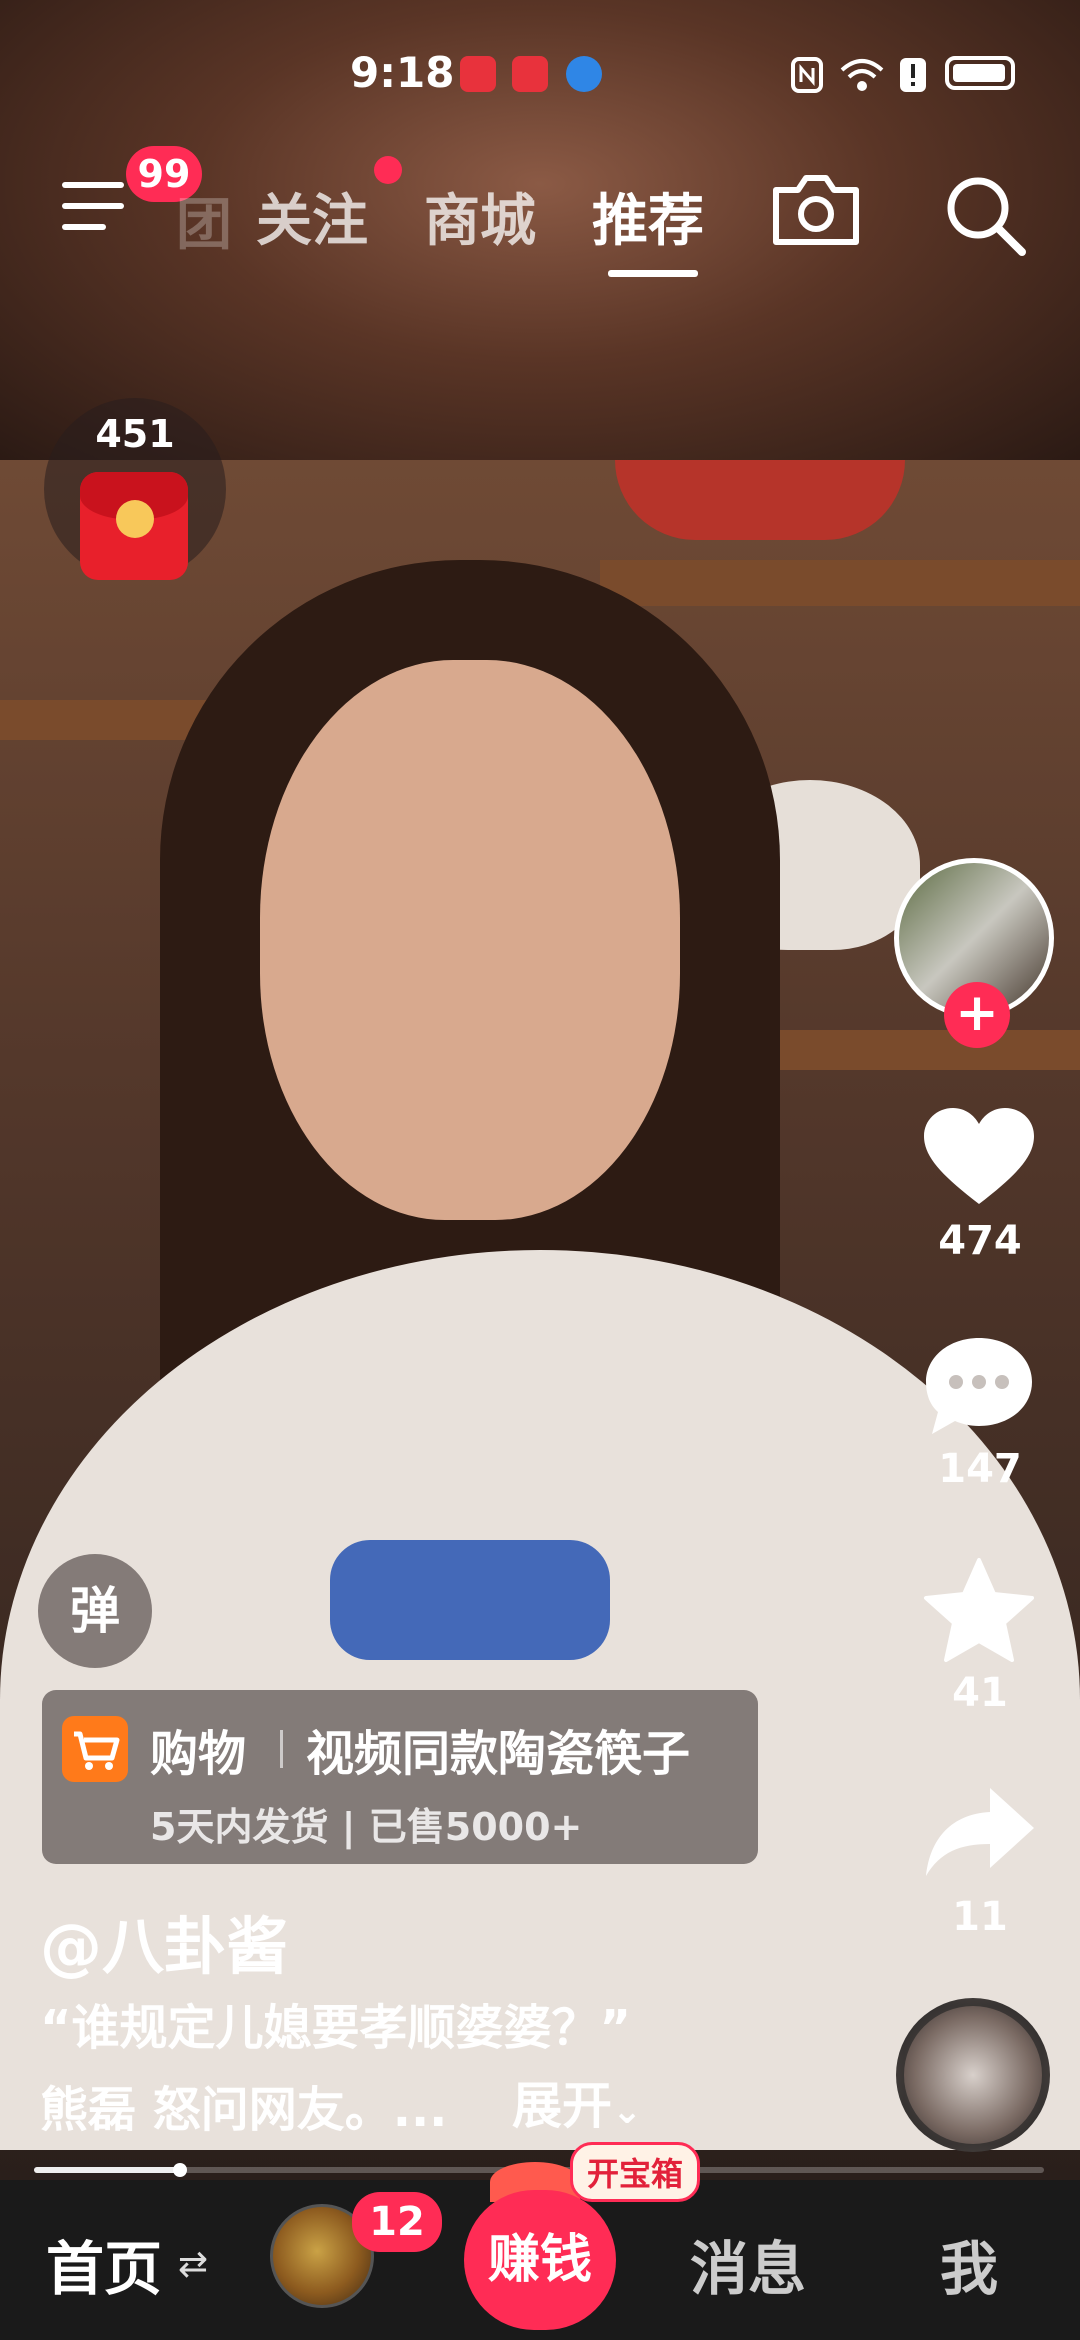 This screenshot has width=1080, height=2340. Describe the element at coordinates (135, 519) in the screenshot. I see `red-packet-coin` at that location.